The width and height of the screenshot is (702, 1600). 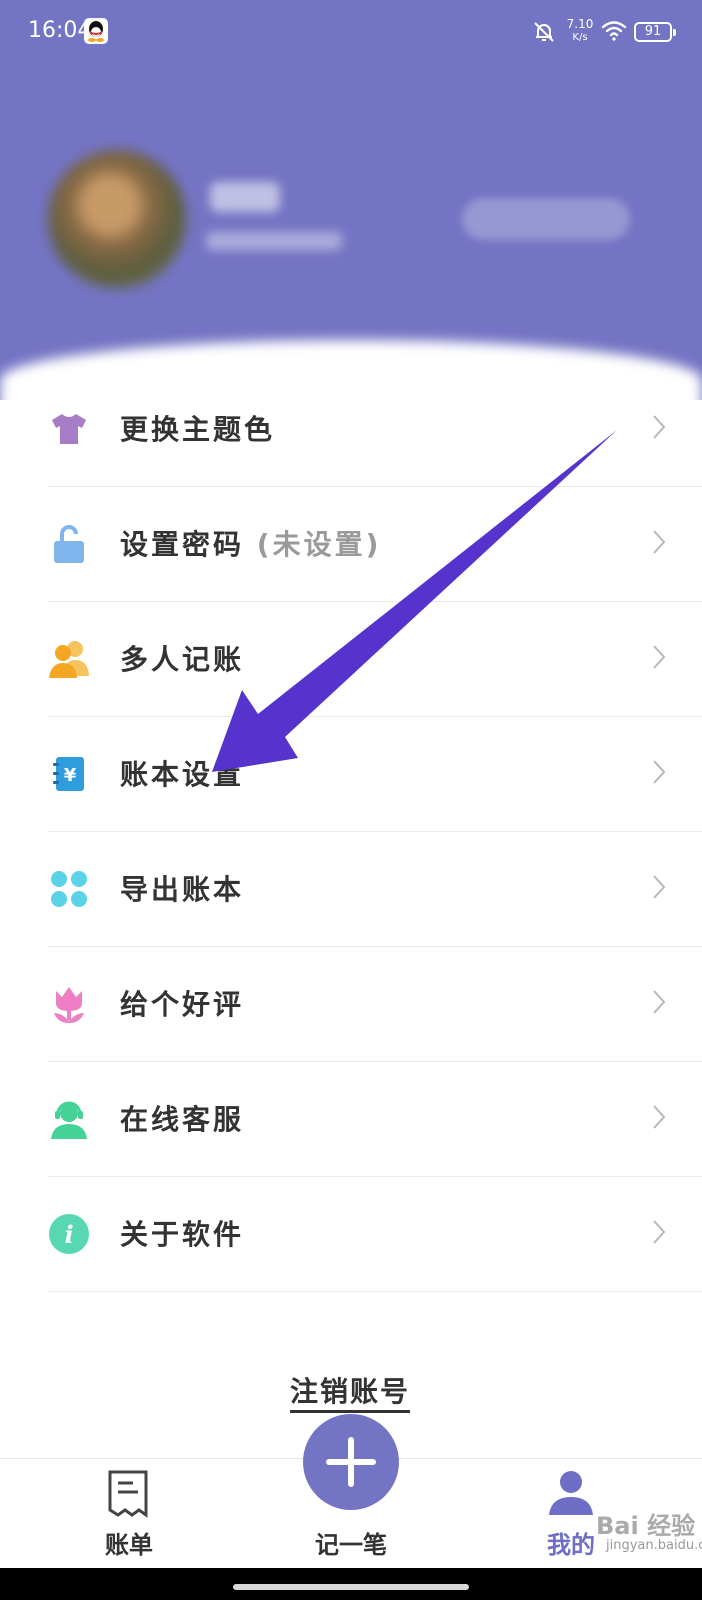 What do you see at coordinates (182, 1234) in the screenshot?
I see `menu-item-label: 关于软件` at bounding box center [182, 1234].